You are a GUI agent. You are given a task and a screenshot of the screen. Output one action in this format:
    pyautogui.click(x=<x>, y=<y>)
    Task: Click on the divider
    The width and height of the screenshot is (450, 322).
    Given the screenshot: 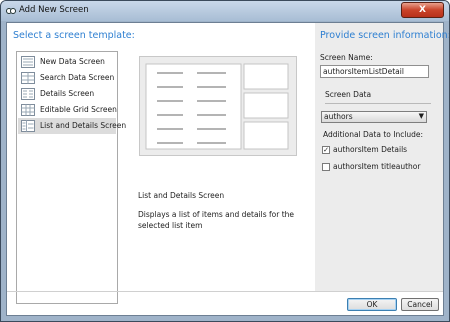 What is the action you would take?
    pyautogui.click(x=378, y=103)
    